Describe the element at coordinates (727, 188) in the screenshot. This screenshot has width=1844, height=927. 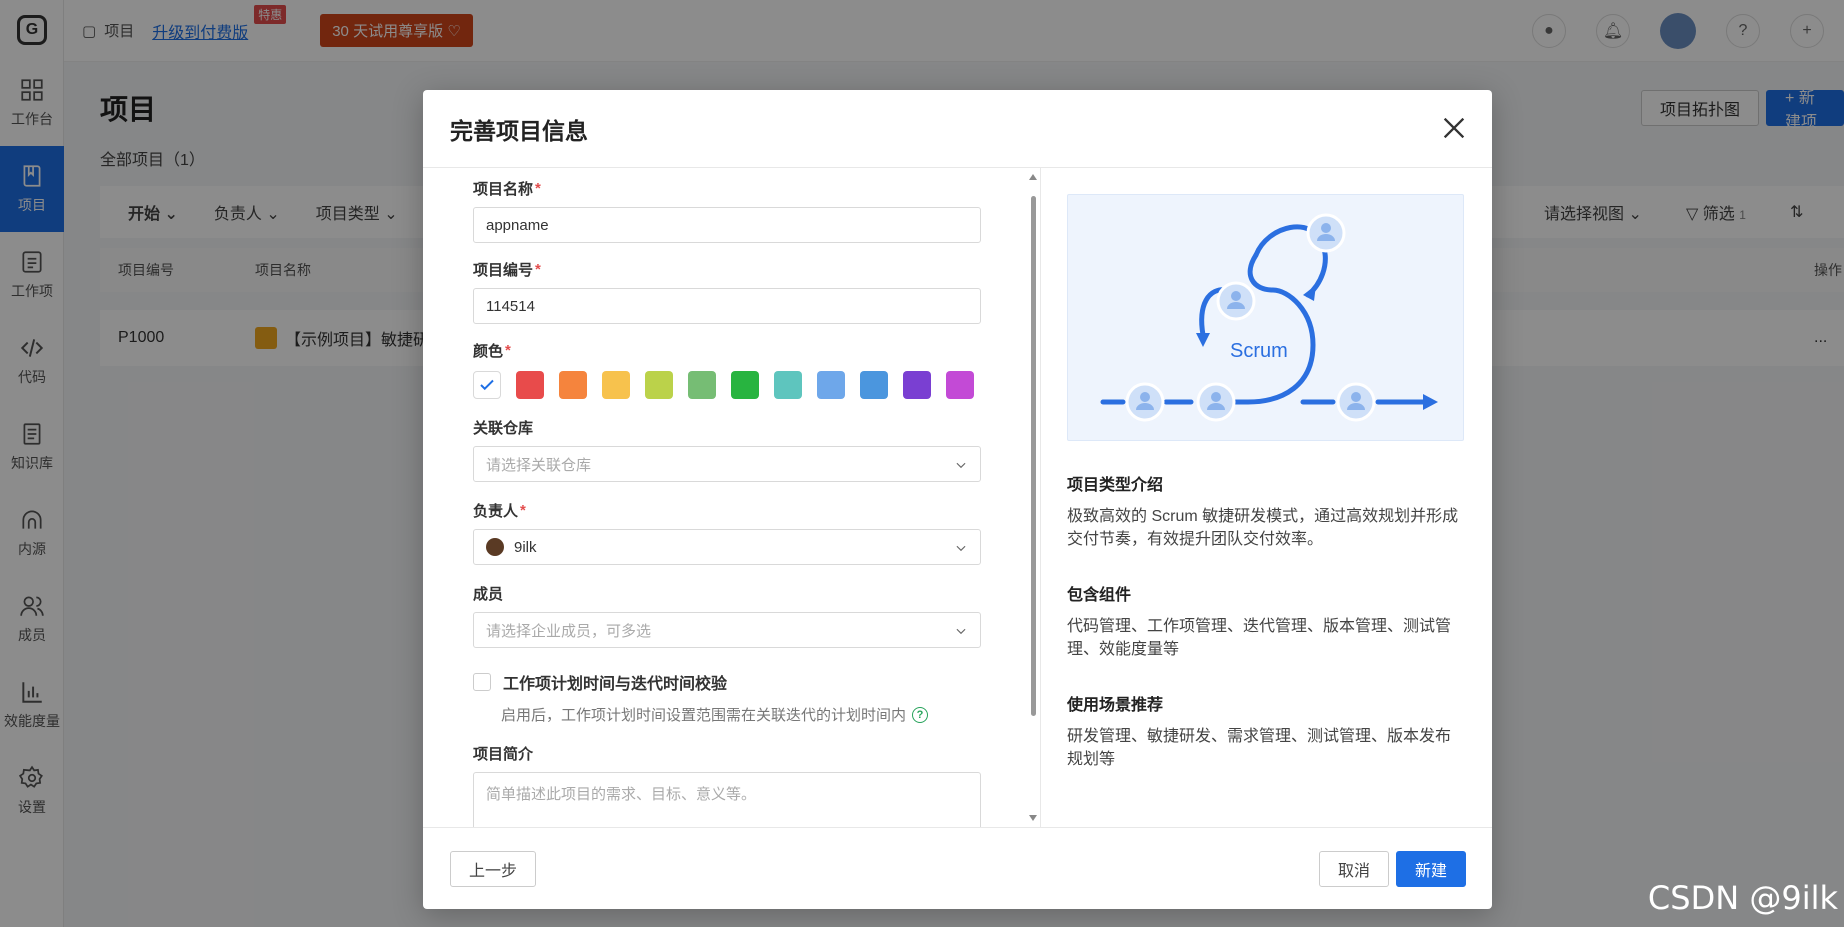
I see `field-label-name: 项目名称 *` at that location.